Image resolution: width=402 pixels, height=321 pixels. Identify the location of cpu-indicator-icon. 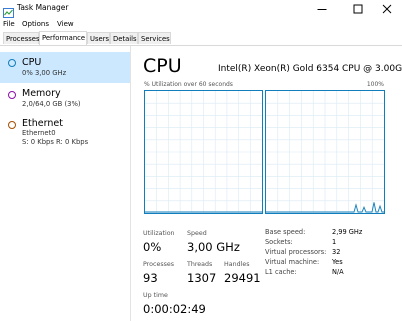
(12, 63).